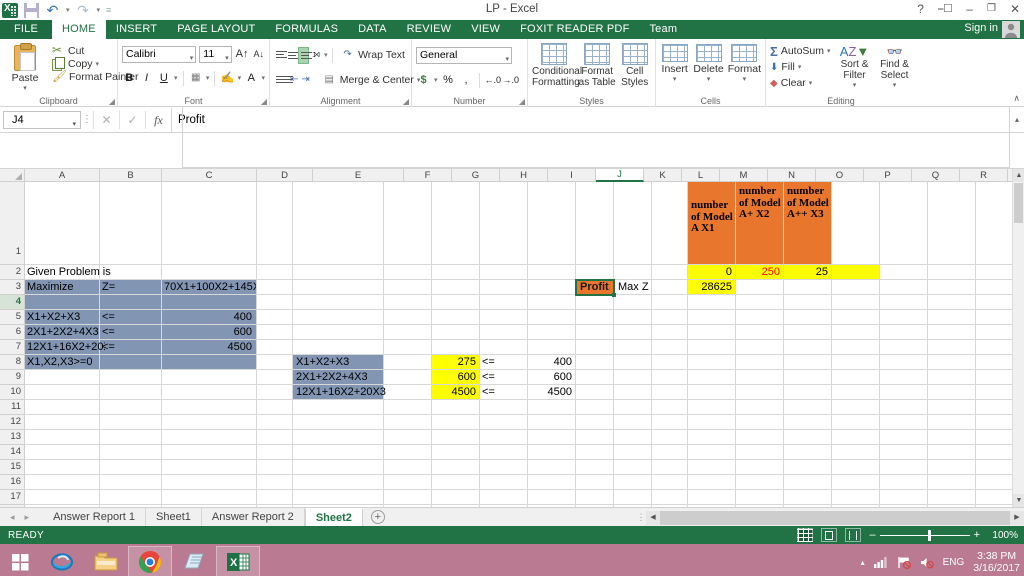 The width and height of the screenshot is (1024, 576). What do you see at coordinates (800, 83) in the screenshot?
I see `clear-button: ◆ Clear ▾` at bounding box center [800, 83].